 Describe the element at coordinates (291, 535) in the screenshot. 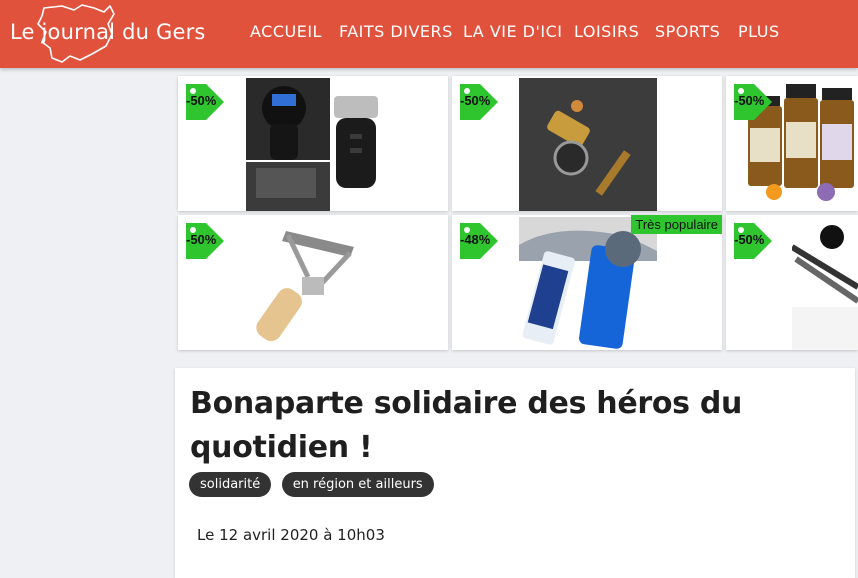

I see `article-date: Le 12 avril 2020 à 10h03` at that location.